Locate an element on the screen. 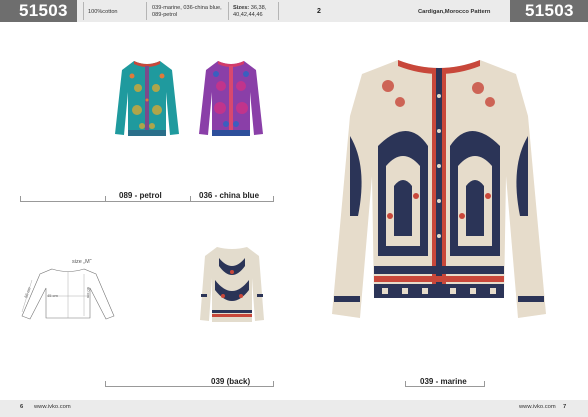 The height and width of the screenshot is (417, 588). footer-url-left: www.ivko.com is located at coordinates (52, 407).